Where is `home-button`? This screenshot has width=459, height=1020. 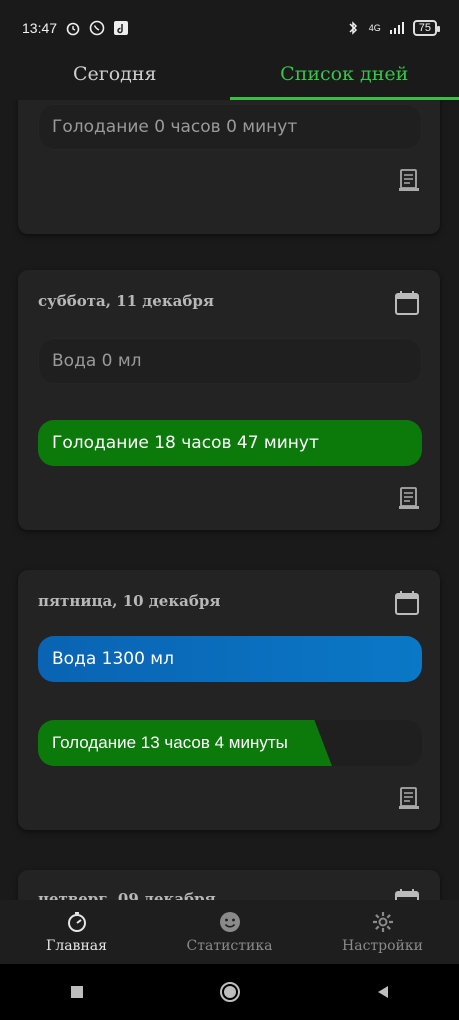 home-button is located at coordinates (230, 992).